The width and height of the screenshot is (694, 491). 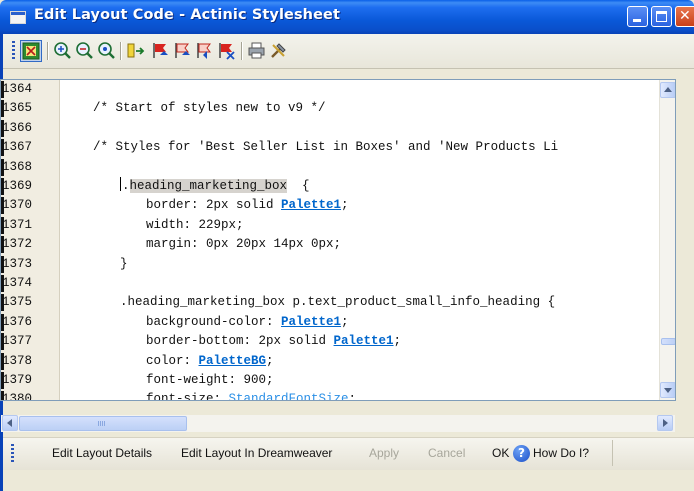 What do you see at coordinates (29, 302) in the screenshot?
I see `line-number: 1375` at bounding box center [29, 302].